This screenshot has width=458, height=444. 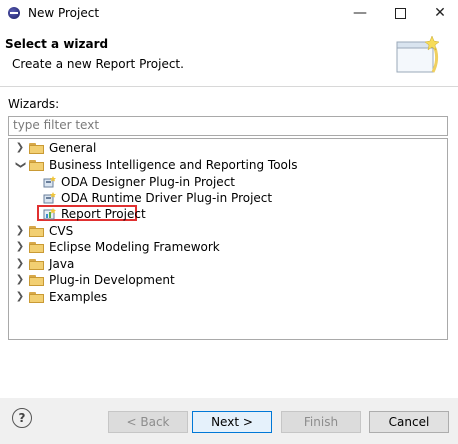 I want to click on wizards-label: Wizards:, so click(x=34, y=104).